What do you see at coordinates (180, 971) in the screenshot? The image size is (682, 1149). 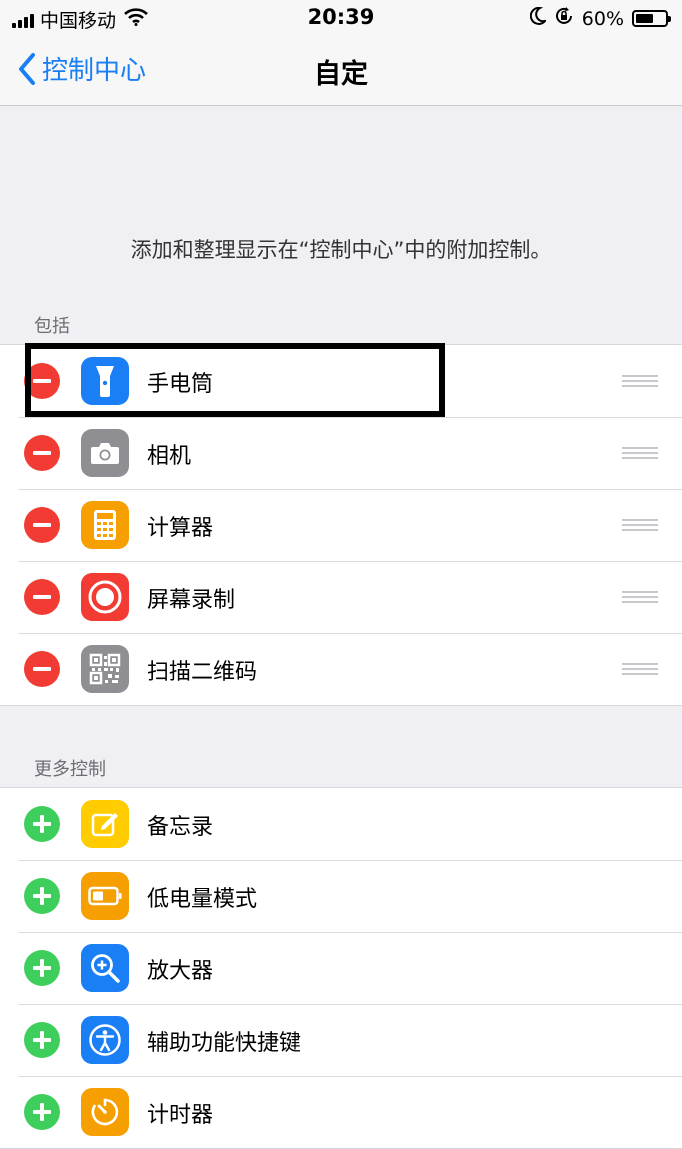 I see `item-label: 放大器` at bounding box center [180, 971].